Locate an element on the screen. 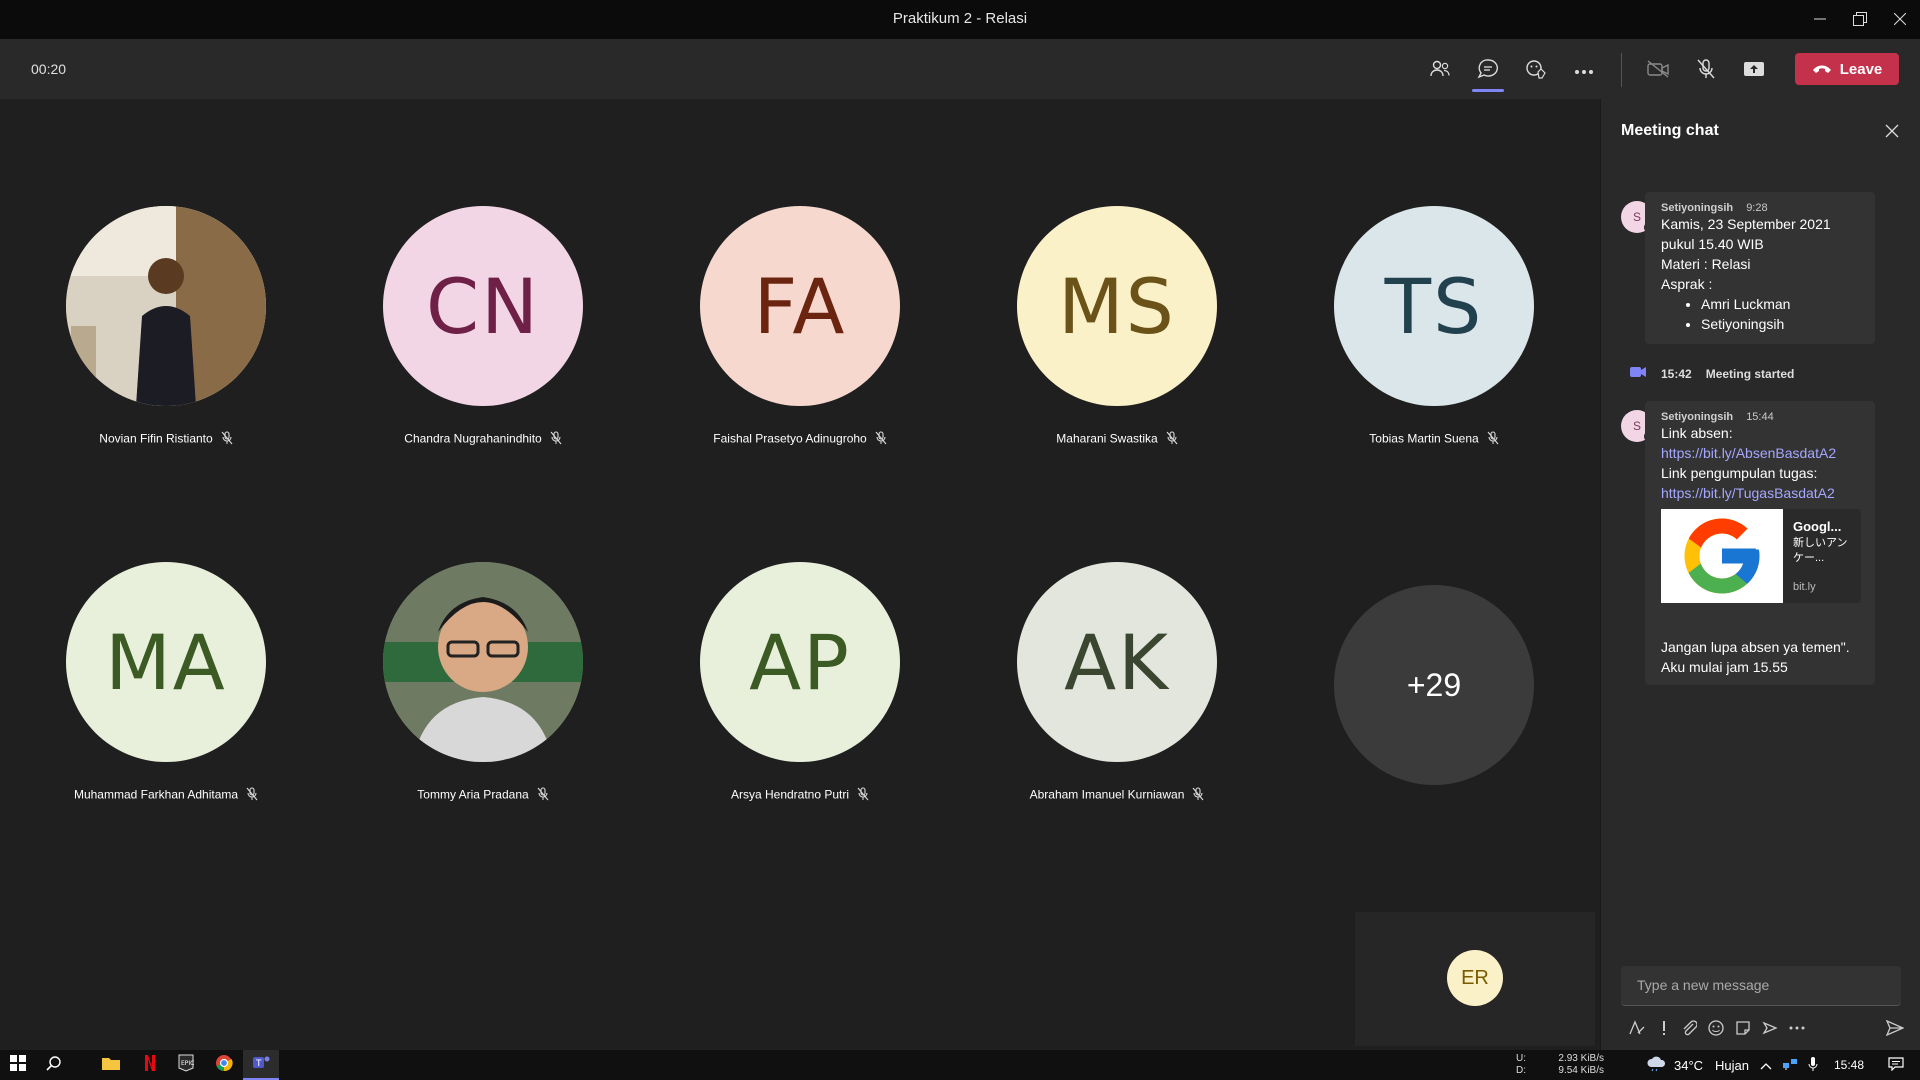 The image size is (1920, 1080). emoji-icon is located at coordinates (1716, 1028).